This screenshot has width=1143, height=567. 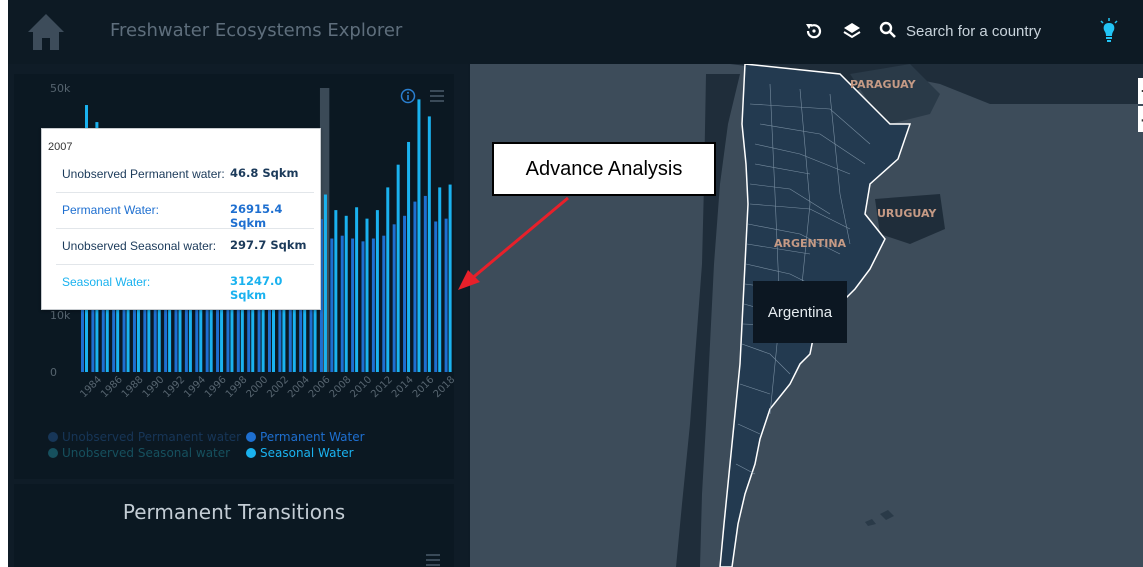 I want to click on annotation-arrow, so click(x=513, y=243).